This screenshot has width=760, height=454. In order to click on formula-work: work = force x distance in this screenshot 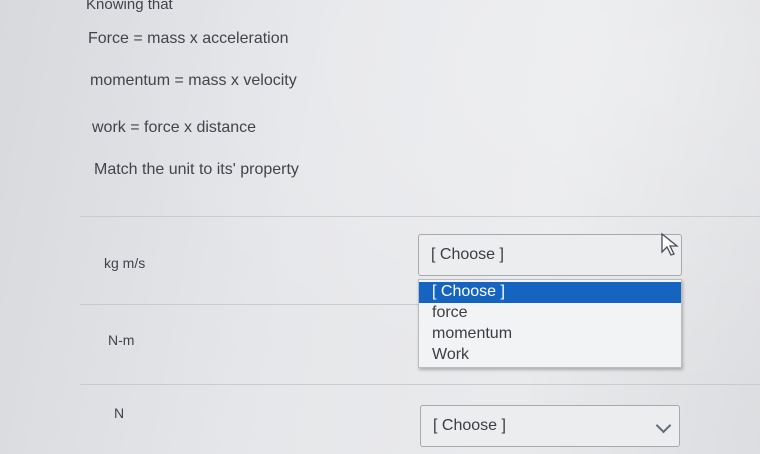, I will do `click(174, 127)`.